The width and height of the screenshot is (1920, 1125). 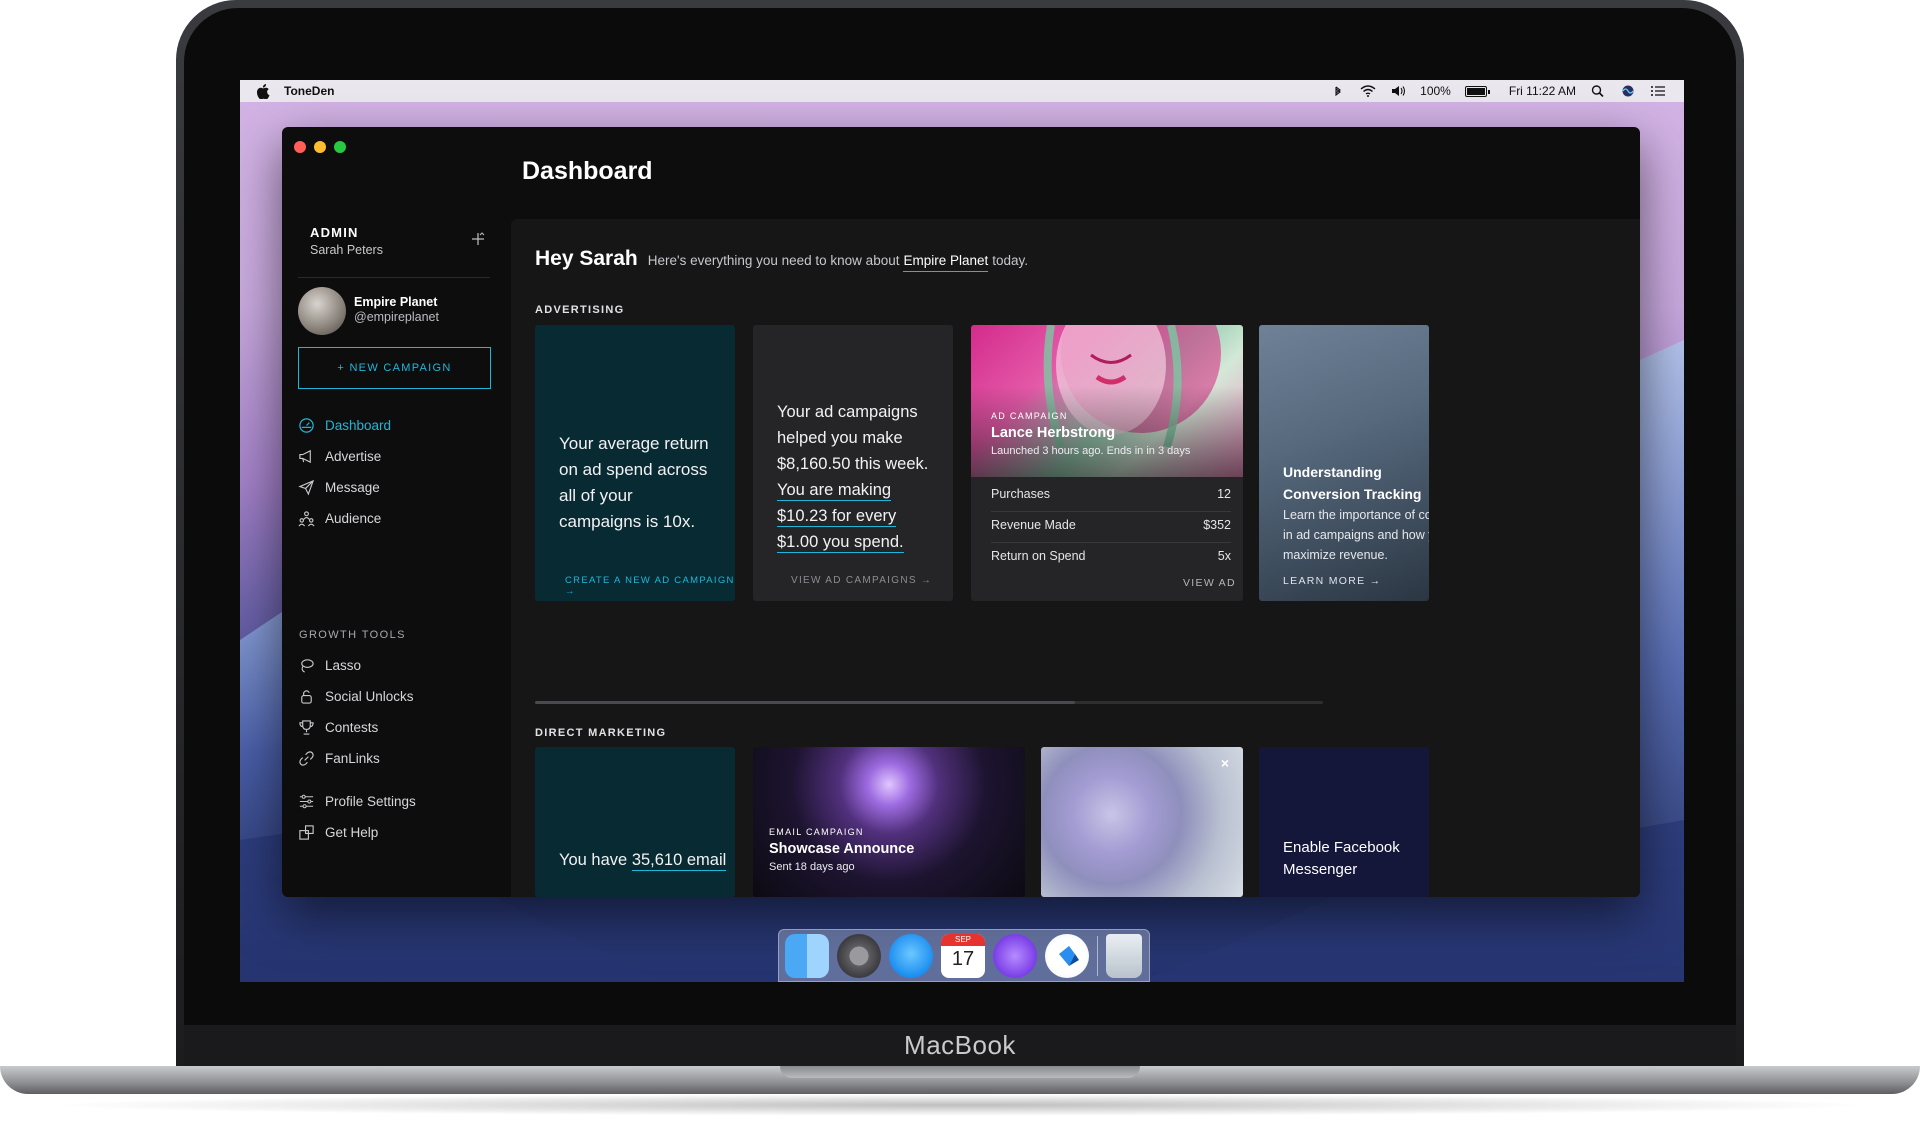 I want to click on sidebar-item-label: FanLinks, so click(x=352, y=758).